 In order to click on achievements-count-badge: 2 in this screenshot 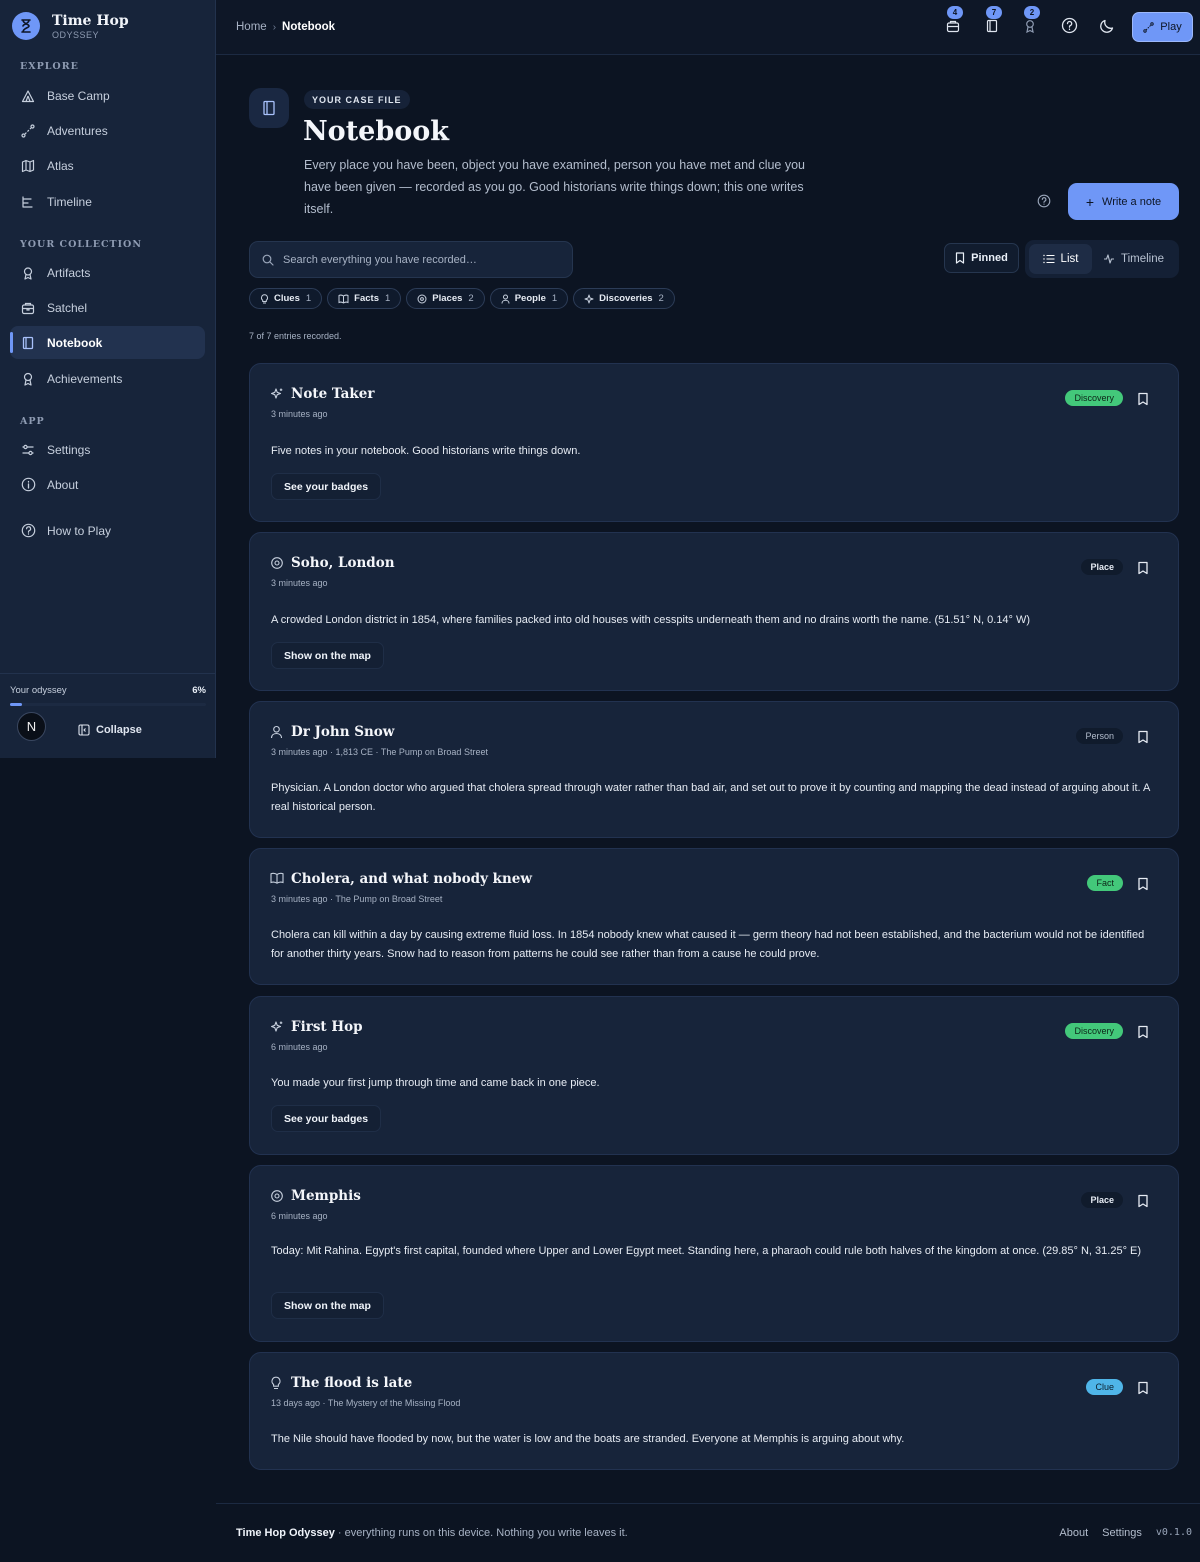, I will do `click(1032, 12)`.